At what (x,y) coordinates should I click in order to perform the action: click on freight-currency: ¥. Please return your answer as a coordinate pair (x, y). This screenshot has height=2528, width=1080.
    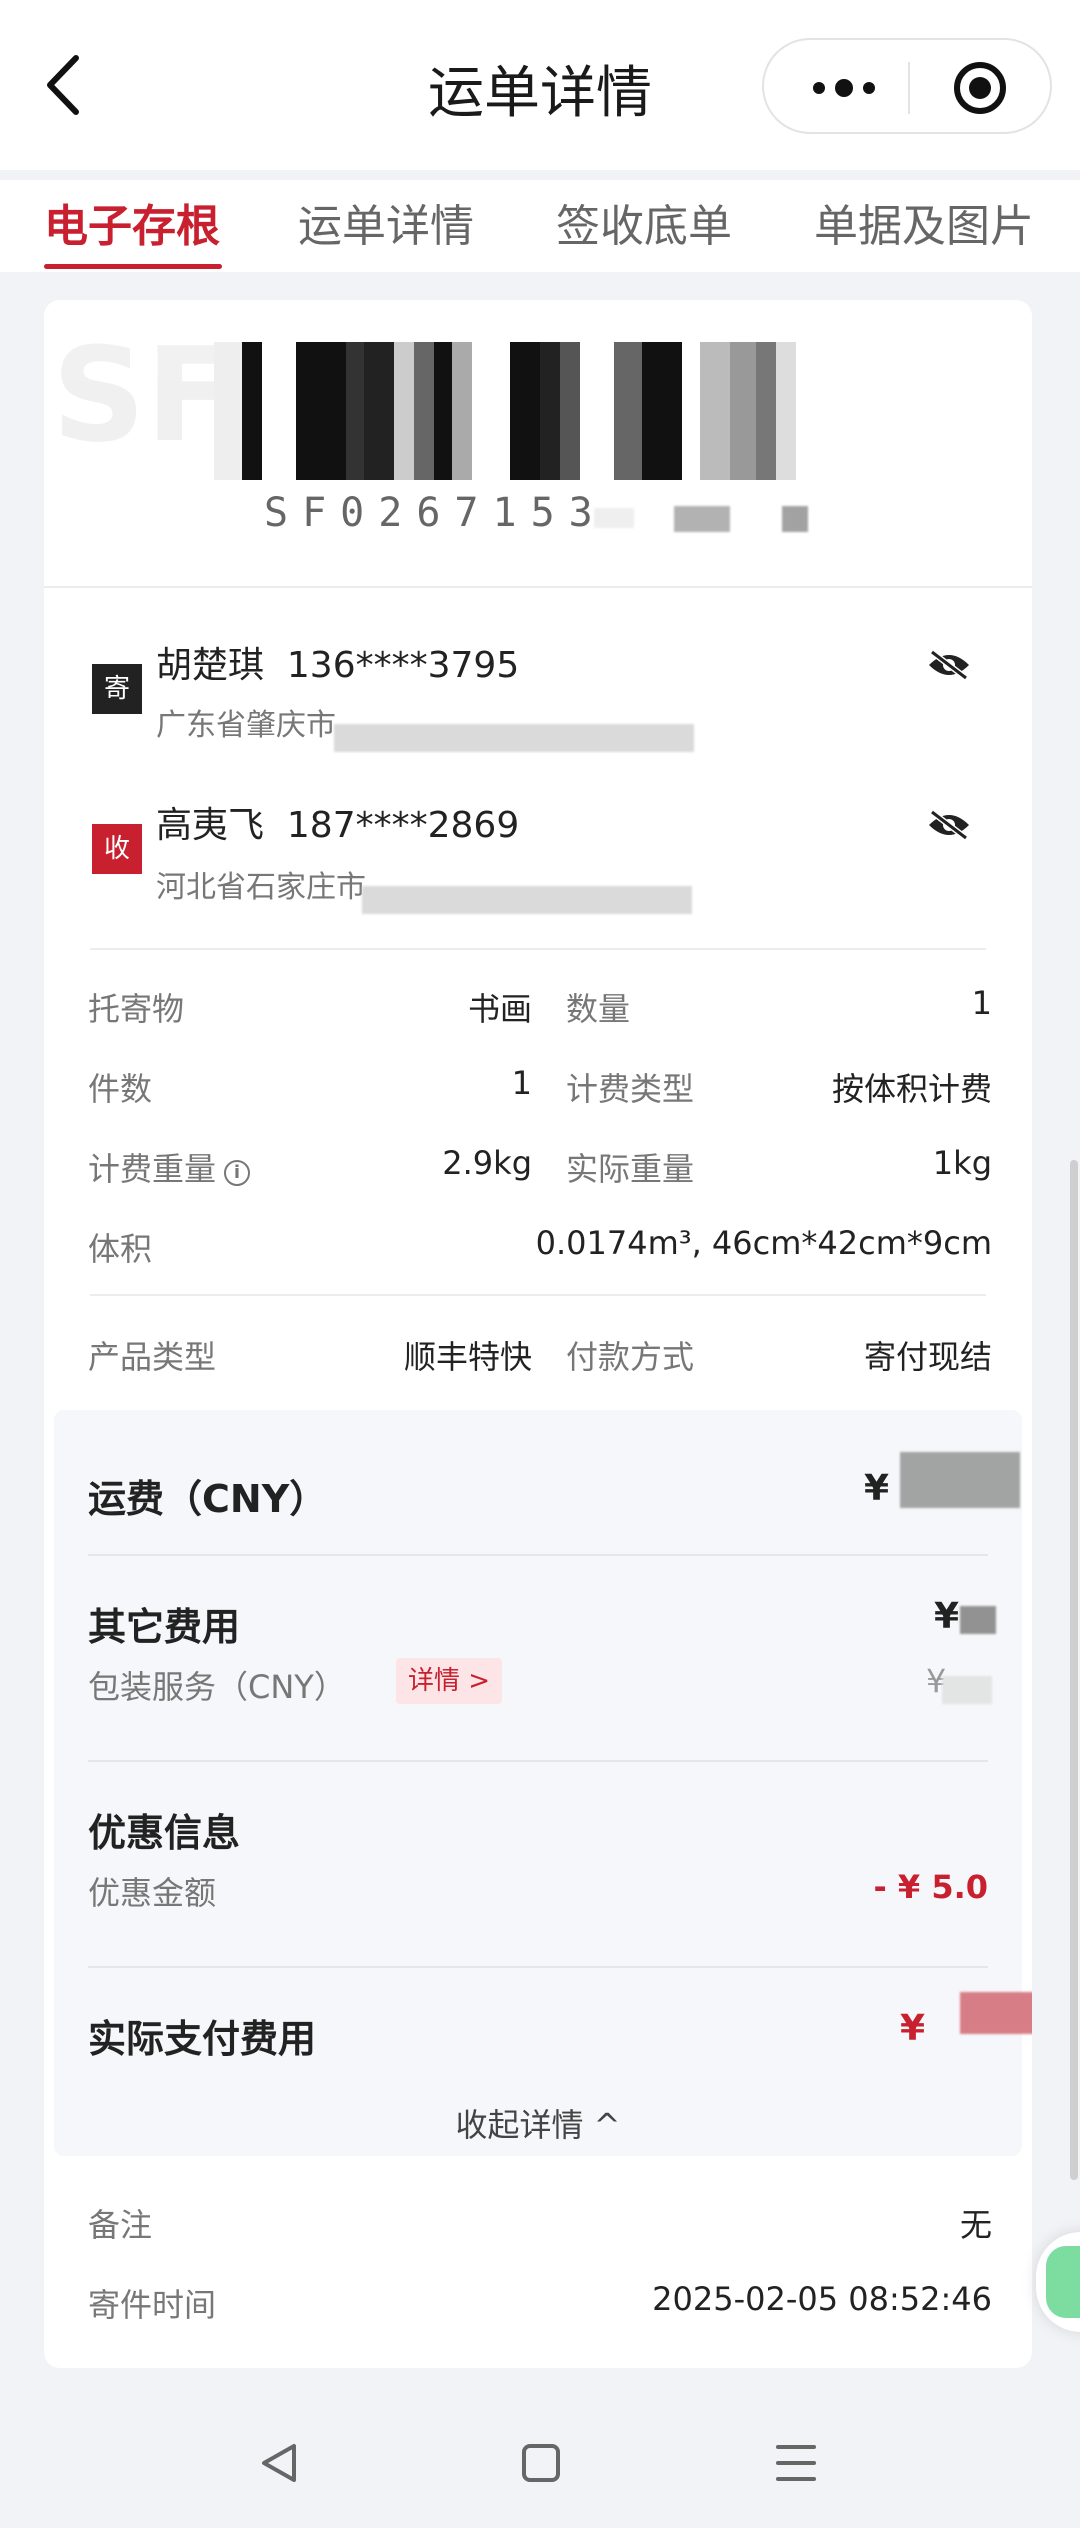
    Looking at the image, I should click on (877, 1488).